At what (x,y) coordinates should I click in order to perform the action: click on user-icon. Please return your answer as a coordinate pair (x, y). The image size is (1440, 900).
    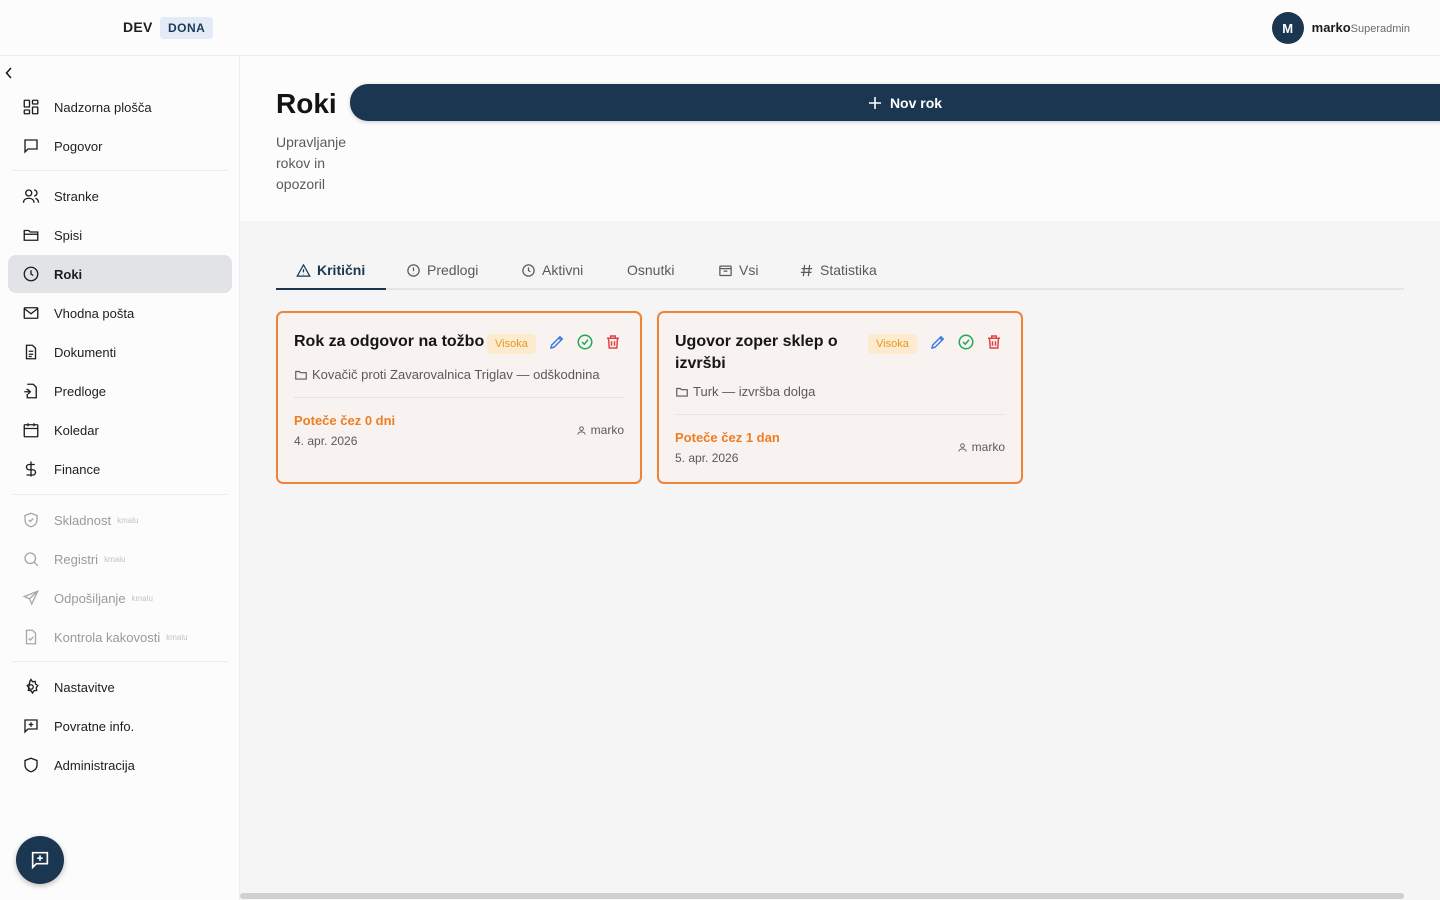
    Looking at the image, I should click on (962, 447).